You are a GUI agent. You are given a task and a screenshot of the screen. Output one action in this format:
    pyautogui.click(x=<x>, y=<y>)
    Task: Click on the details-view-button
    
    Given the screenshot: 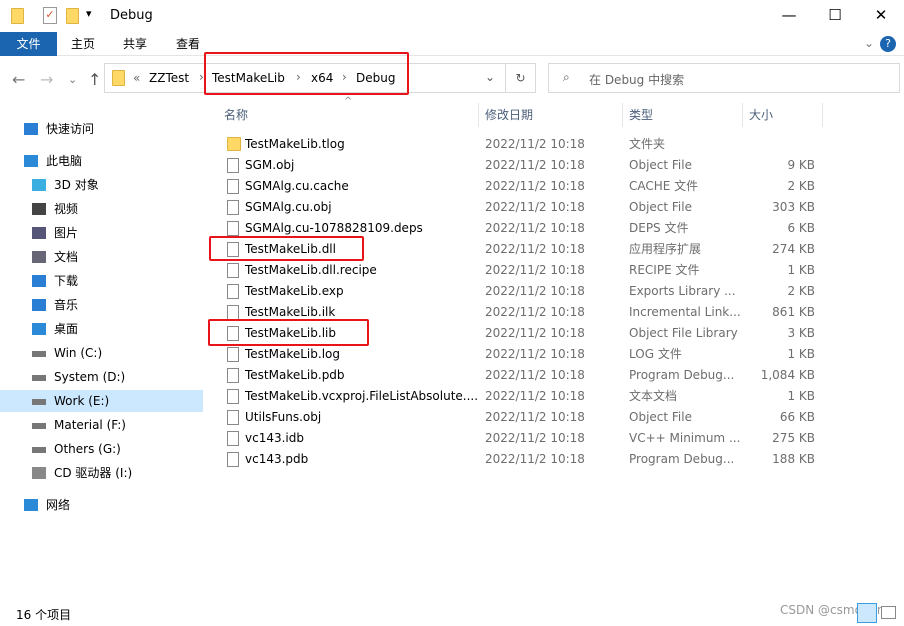 What is the action you would take?
    pyautogui.click(x=867, y=613)
    